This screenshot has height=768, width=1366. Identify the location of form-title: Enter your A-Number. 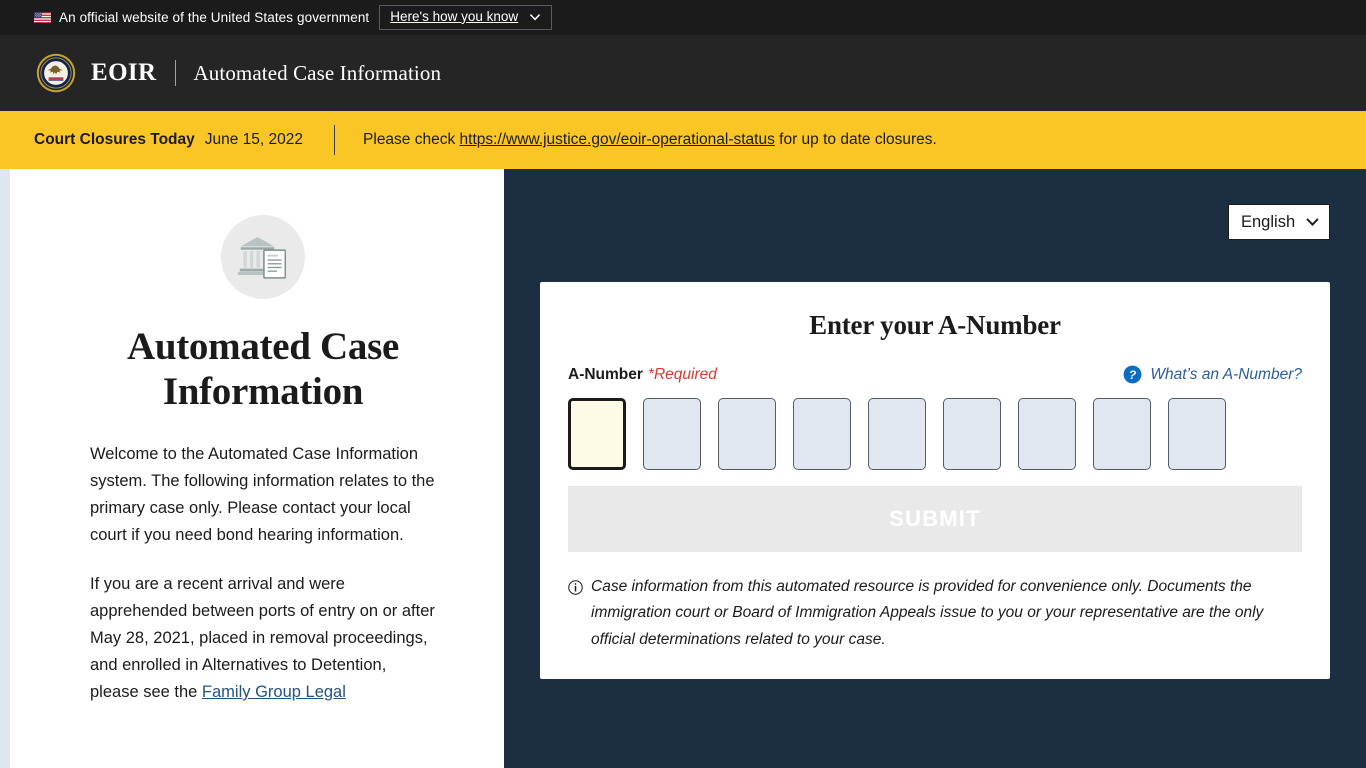
(935, 325).